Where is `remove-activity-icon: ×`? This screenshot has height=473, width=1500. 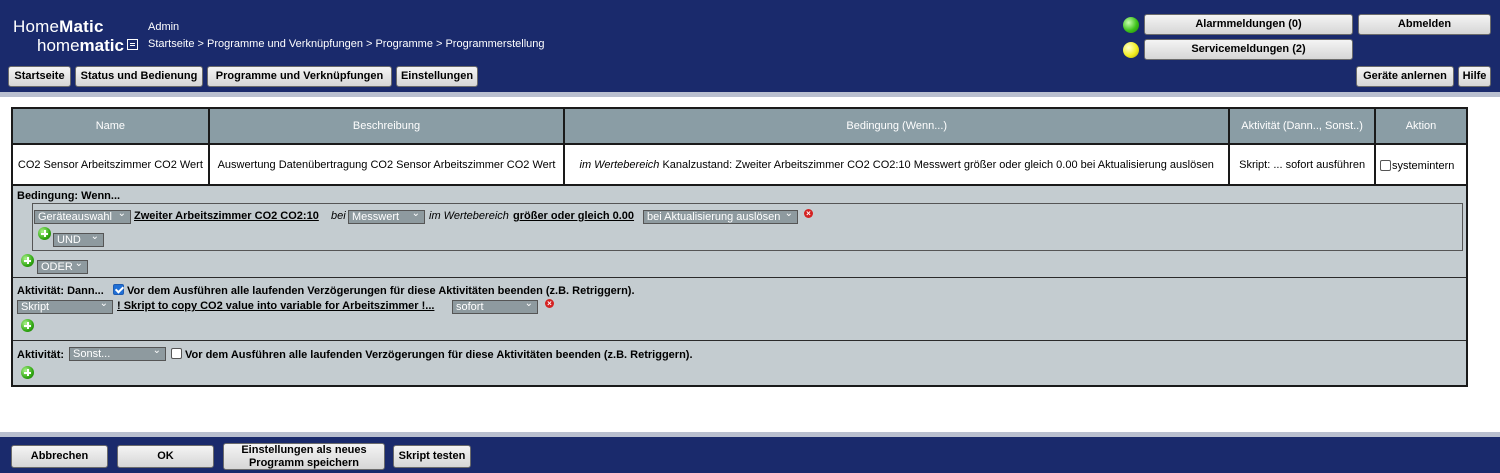
remove-activity-icon: × is located at coordinates (549, 303).